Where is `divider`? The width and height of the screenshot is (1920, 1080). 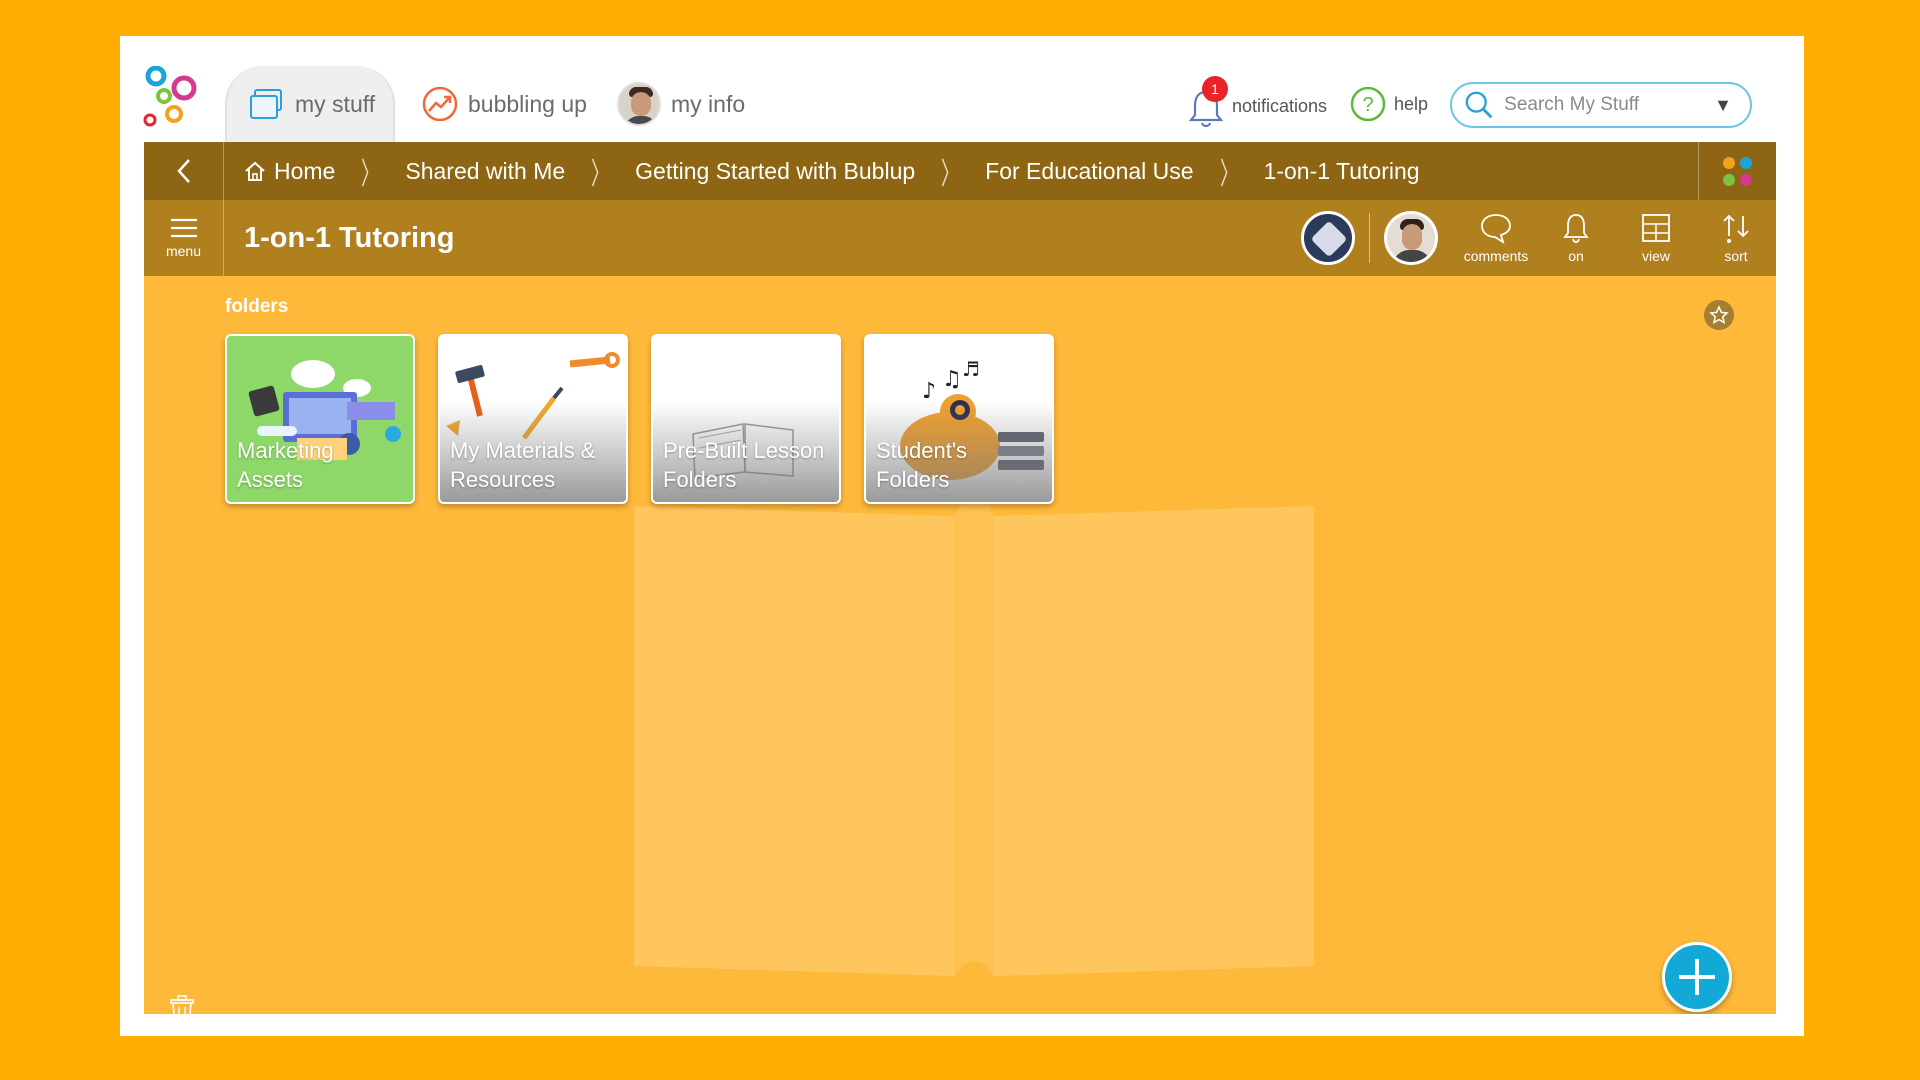
divider is located at coordinates (1369, 238).